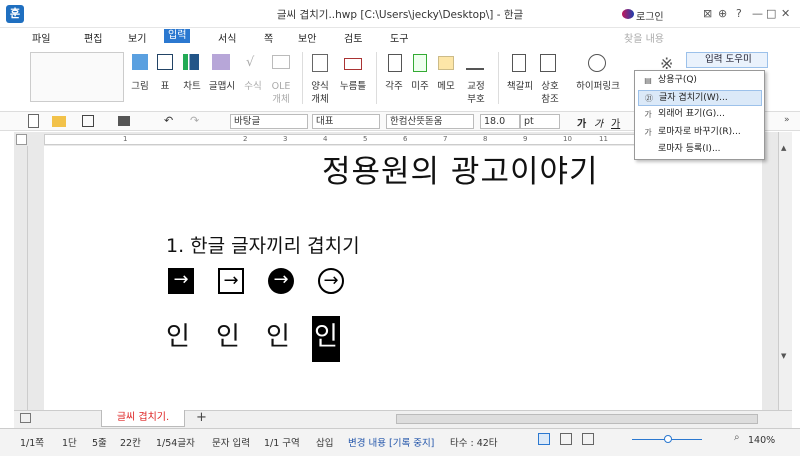 This screenshot has width=800, height=456. What do you see at coordinates (577, 419) in the screenshot?
I see `horizontal-scrollbar` at bounding box center [577, 419].